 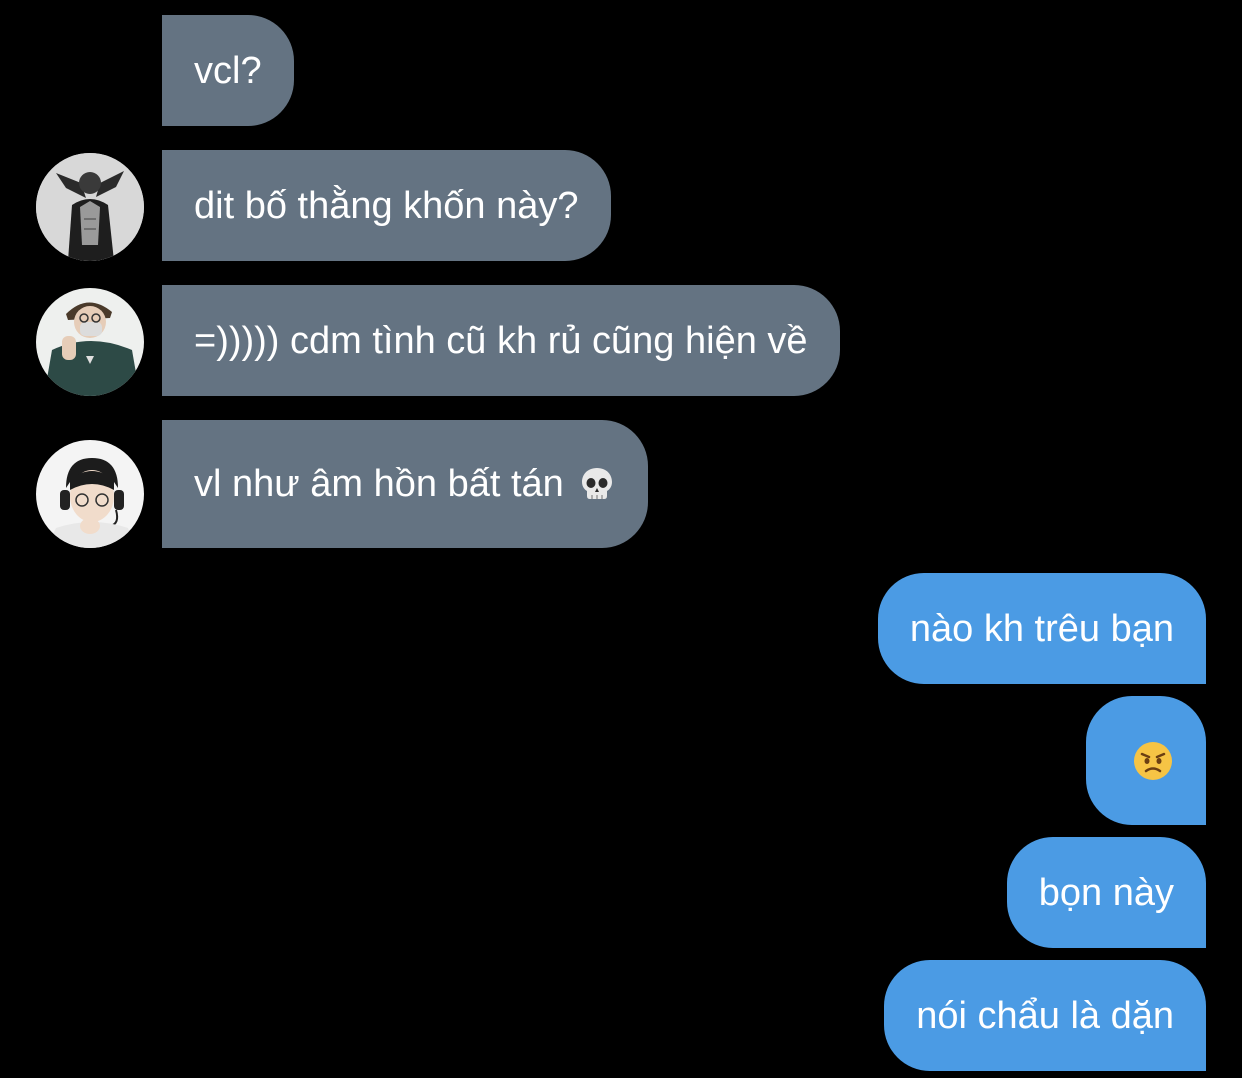 I want to click on message-text: =))))) cdm tình cũ kh rủ cũng hiện về, so click(x=501, y=340).